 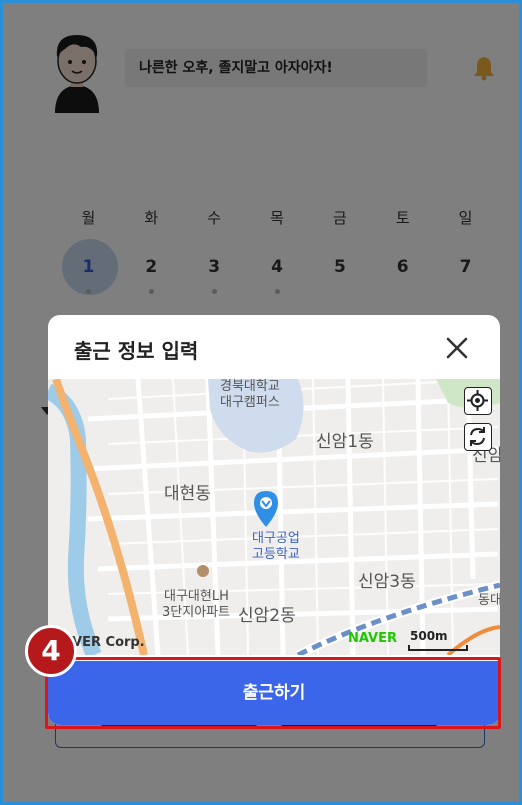 I want to click on locate-icon, so click(x=478, y=401).